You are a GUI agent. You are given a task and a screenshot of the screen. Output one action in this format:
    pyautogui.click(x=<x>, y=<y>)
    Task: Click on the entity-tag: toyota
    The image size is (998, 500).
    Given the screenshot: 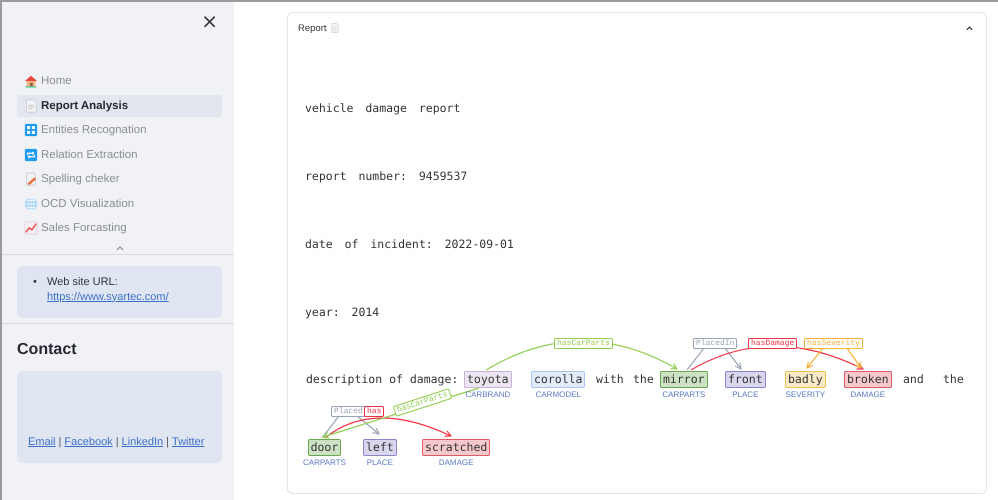 What is the action you would take?
    pyautogui.click(x=488, y=379)
    